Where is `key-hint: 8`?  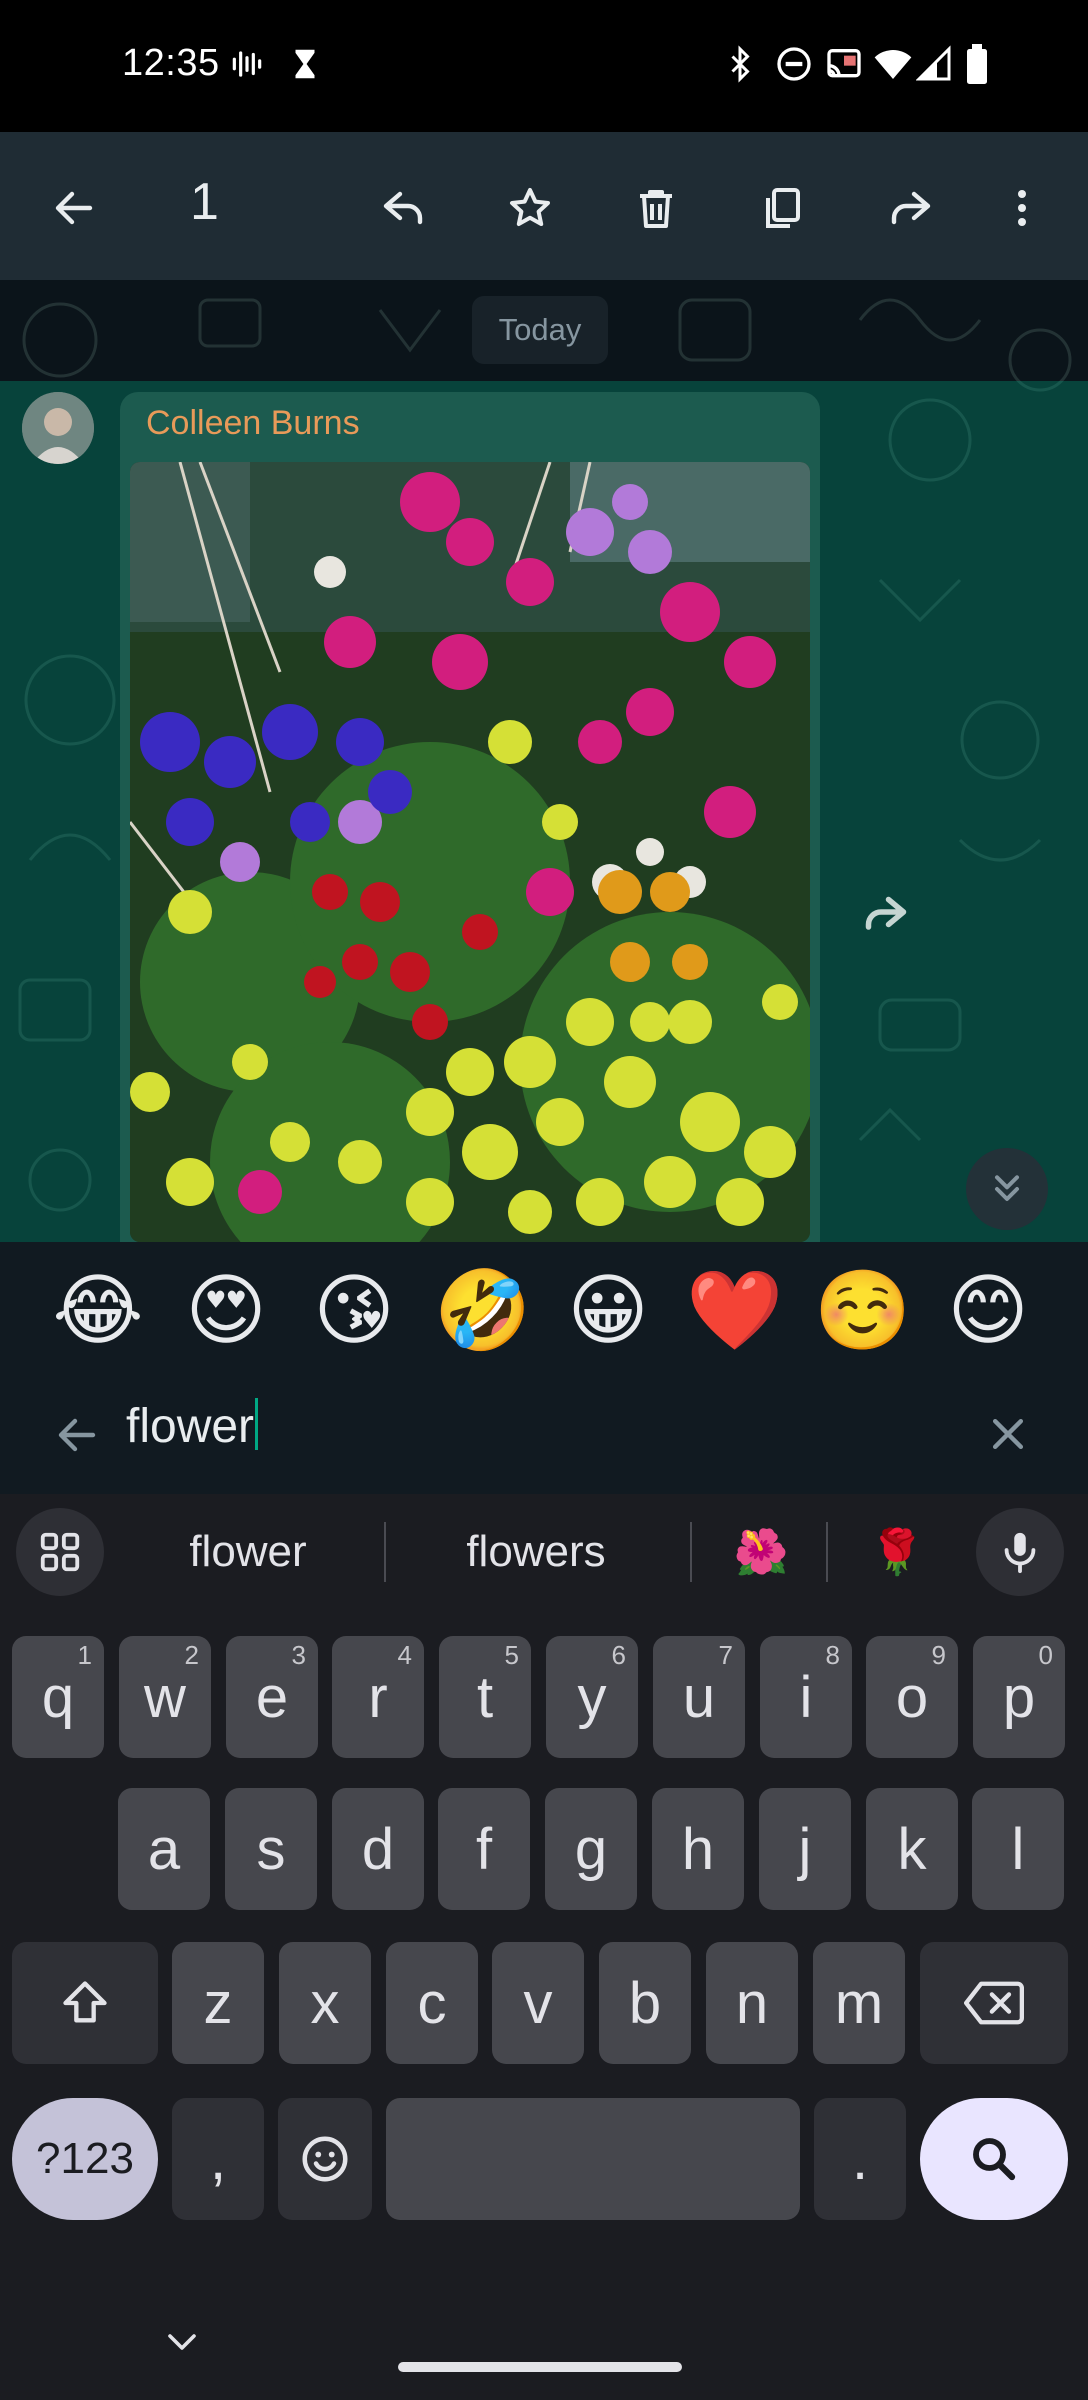 key-hint: 8 is located at coordinates (832, 1655).